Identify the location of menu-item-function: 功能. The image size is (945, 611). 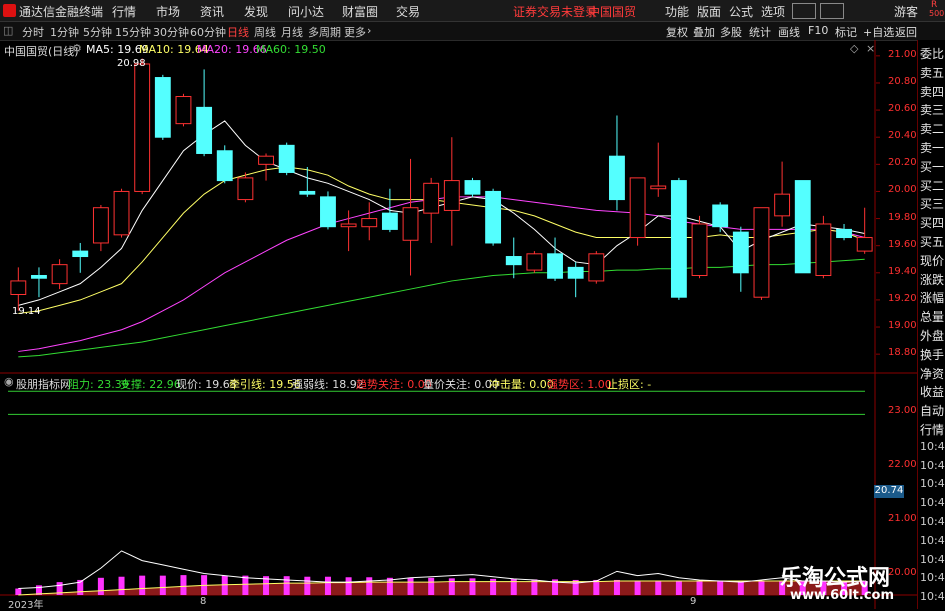
(677, 11).